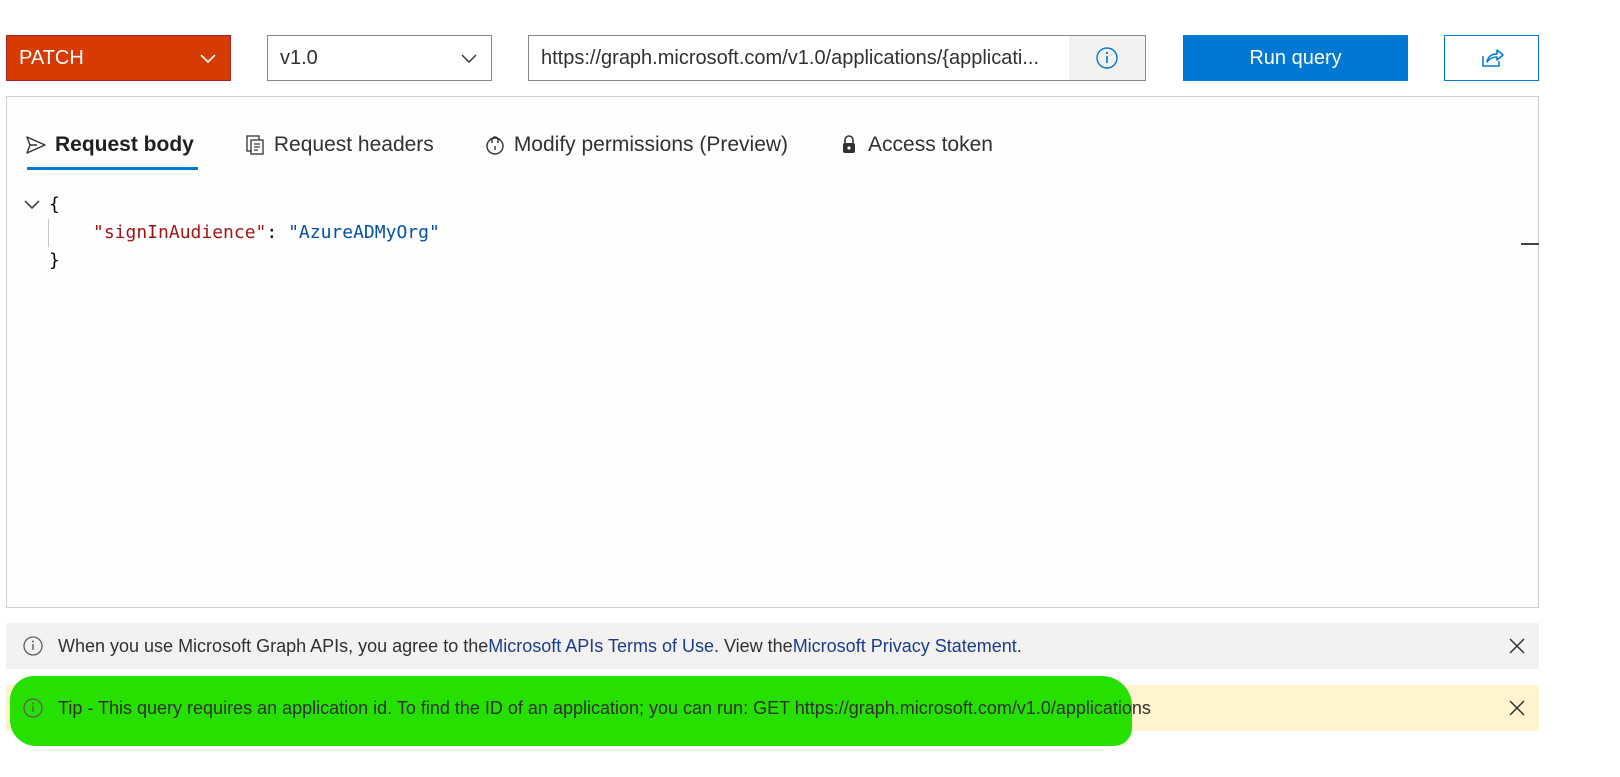 The width and height of the screenshot is (1620, 777). I want to click on code-line: }, so click(230, 261).